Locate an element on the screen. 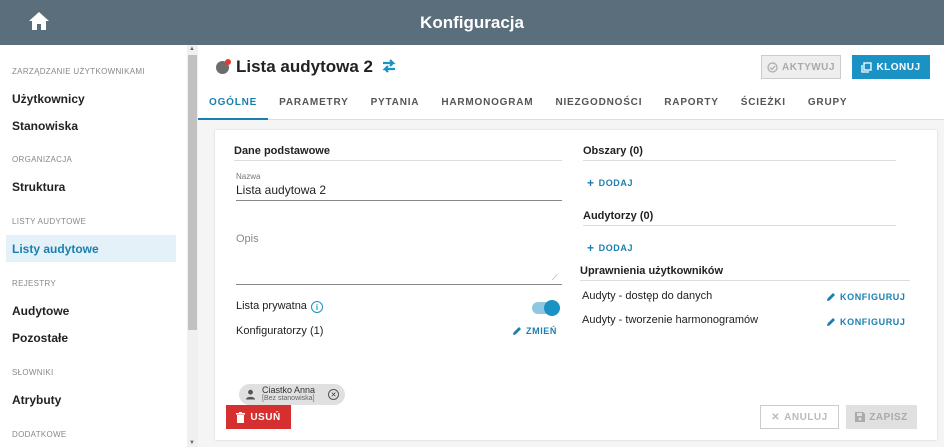 The image size is (944, 447). scroll-up-arrow-icon: ▲ is located at coordinates (192, 49).